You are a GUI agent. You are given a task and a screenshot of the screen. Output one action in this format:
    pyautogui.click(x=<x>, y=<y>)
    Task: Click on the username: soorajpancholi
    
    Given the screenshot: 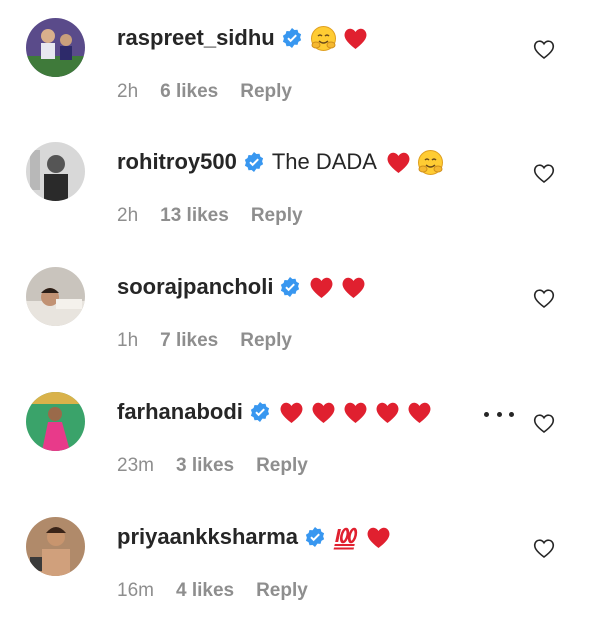 What is the action you would take?
    pyautogui.click(x=195, y=287)
    